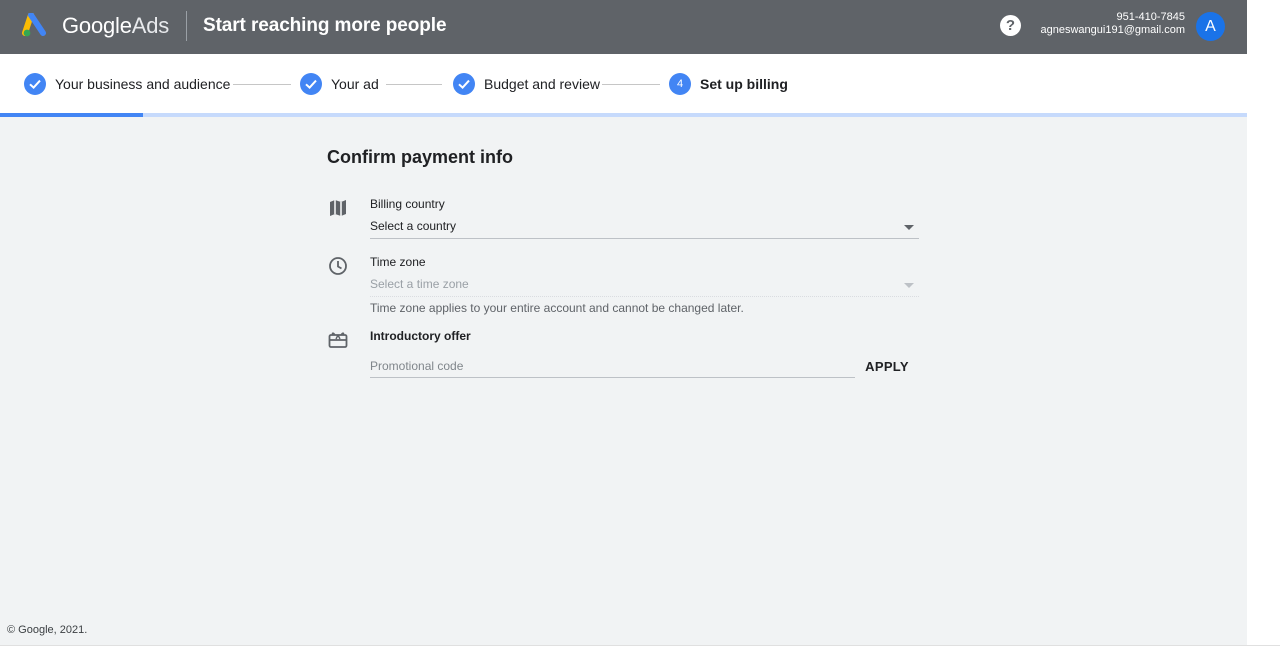 The height and width of the screenshot is (651, 1280). Describe the element at coordinates (413, 226) in the screenshot. I see `billing-country-value: Select a country` at that location.